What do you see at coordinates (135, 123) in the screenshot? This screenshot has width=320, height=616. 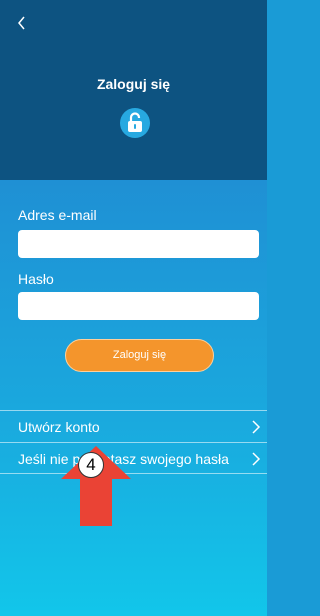 I see `unlock-icon` at bounding box center [135, 123].